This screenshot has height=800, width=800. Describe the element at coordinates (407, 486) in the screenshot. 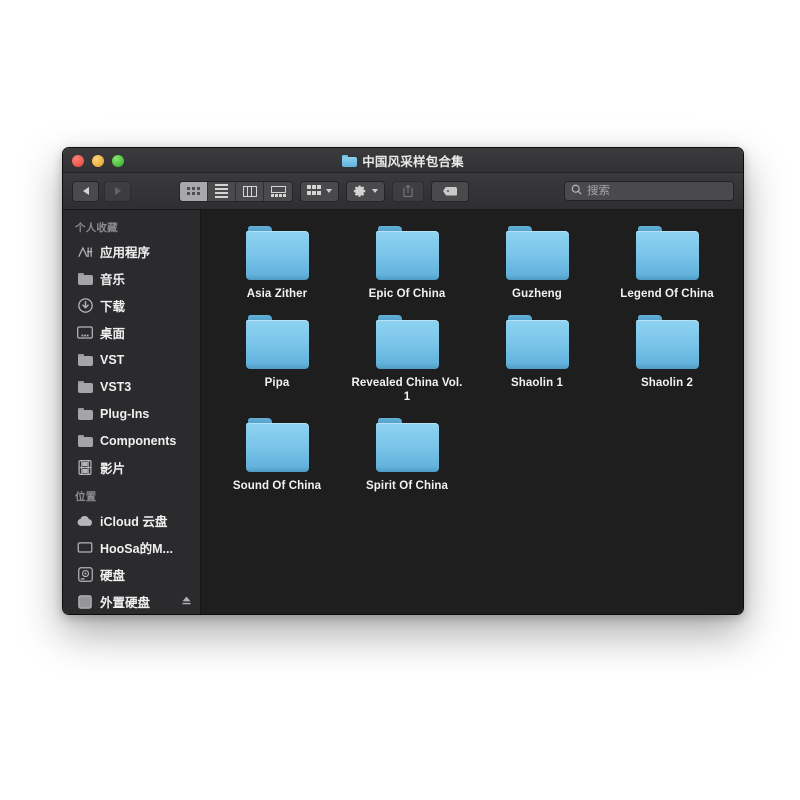

I see `folder-label: Spirit Of China` at that location.